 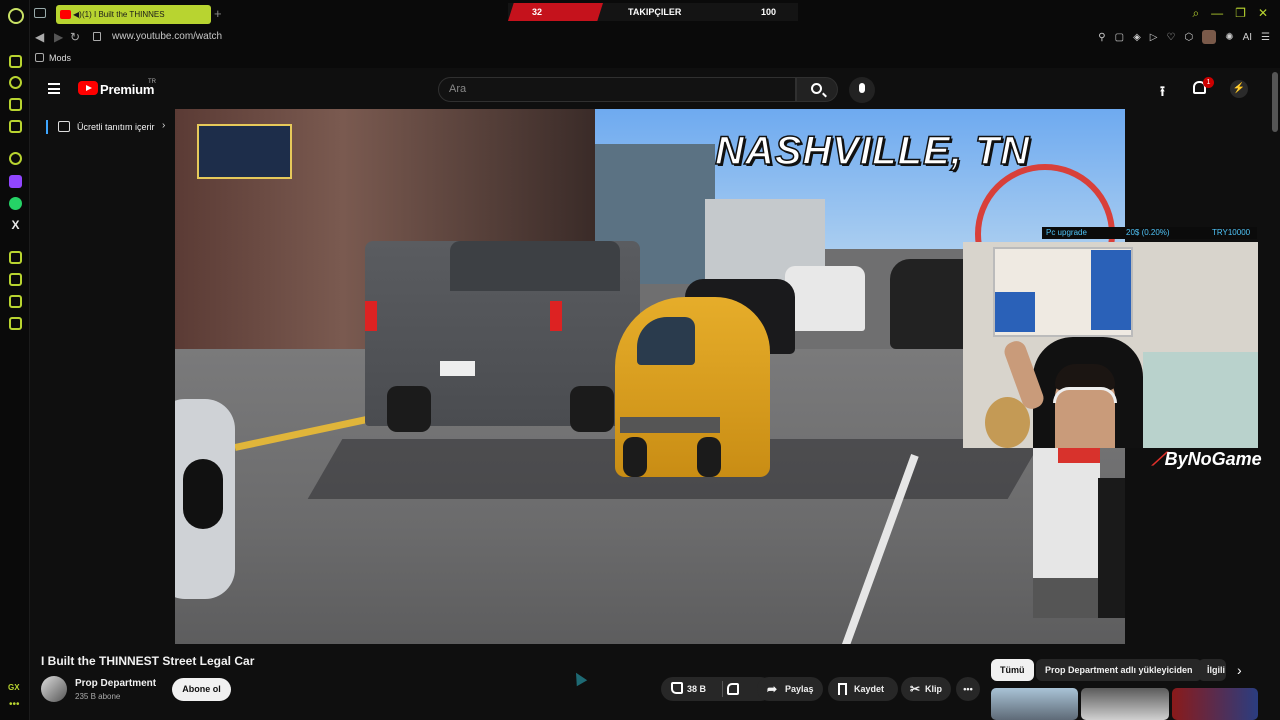 What do you see at coordinates (205, 499) in the screenshot?
I see `video-silver-car` at bounding box center [205, 499].